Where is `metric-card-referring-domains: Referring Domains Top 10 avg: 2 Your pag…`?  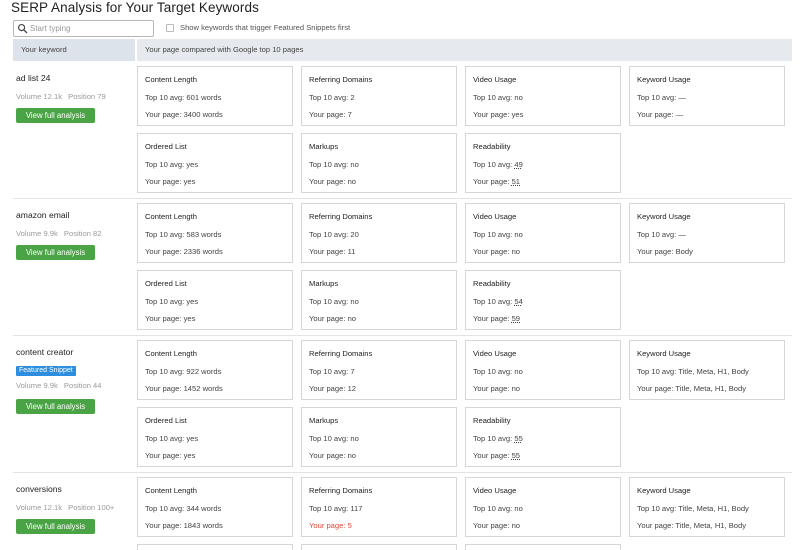 metric-card-referring-domains: Referring Domains Top 10 avg: 2 Your pag… is located at coordinates (379, 96).